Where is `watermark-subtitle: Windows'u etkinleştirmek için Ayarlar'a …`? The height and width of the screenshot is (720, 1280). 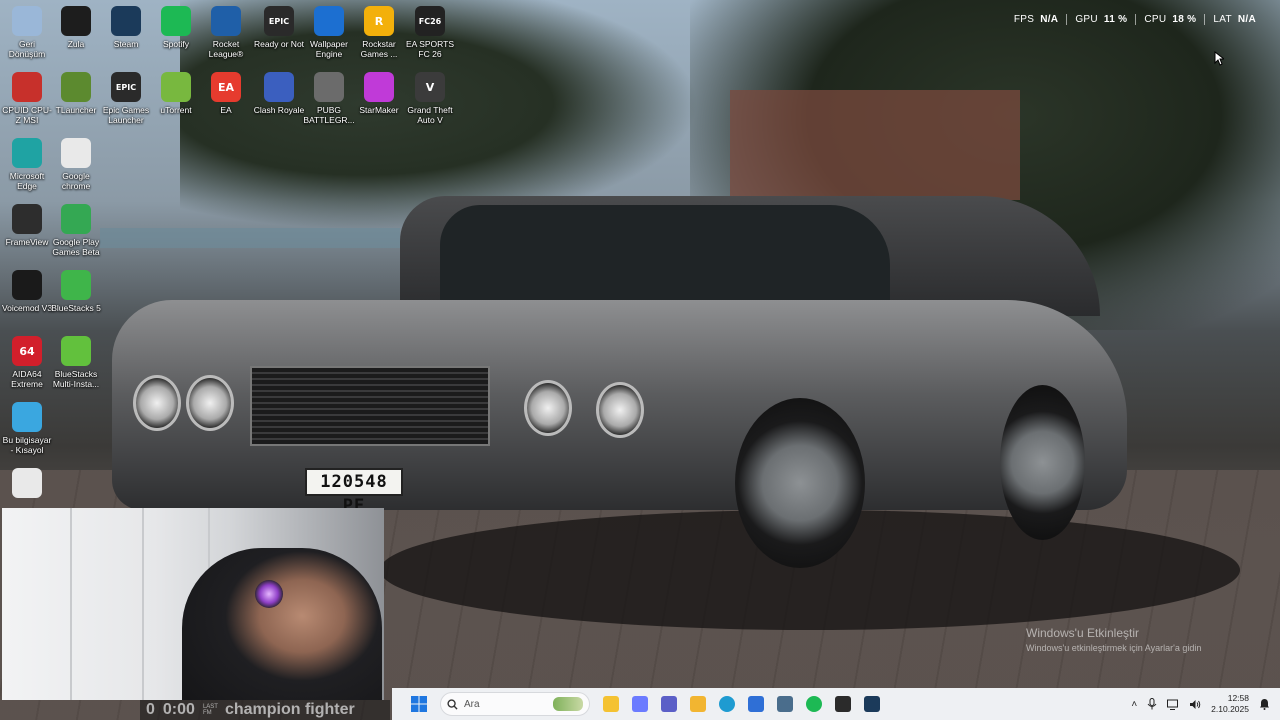
watermark-subtitle: Windows'u etkinleştirmek için Ayarlar'a … is located at coordinates (1114, 648).